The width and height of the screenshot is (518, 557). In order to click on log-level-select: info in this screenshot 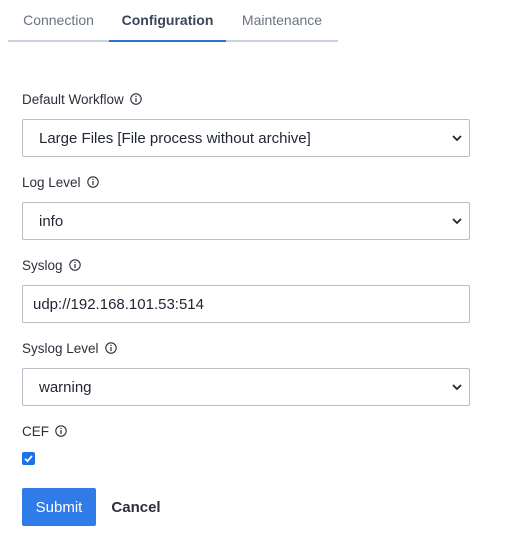, I will do `click(246, 221)`.